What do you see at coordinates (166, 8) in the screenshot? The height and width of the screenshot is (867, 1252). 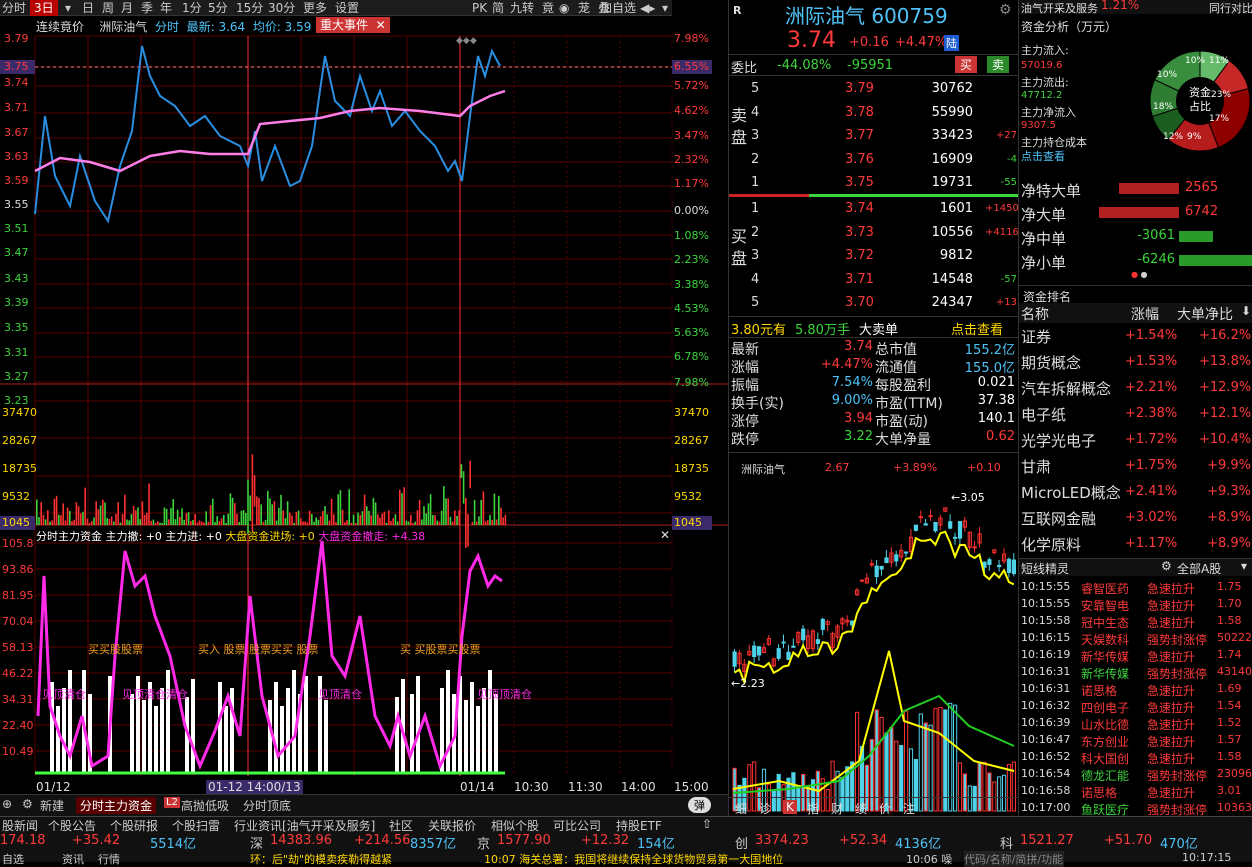 I see `period-tab-year: 年` at bounding box center [166, 8].